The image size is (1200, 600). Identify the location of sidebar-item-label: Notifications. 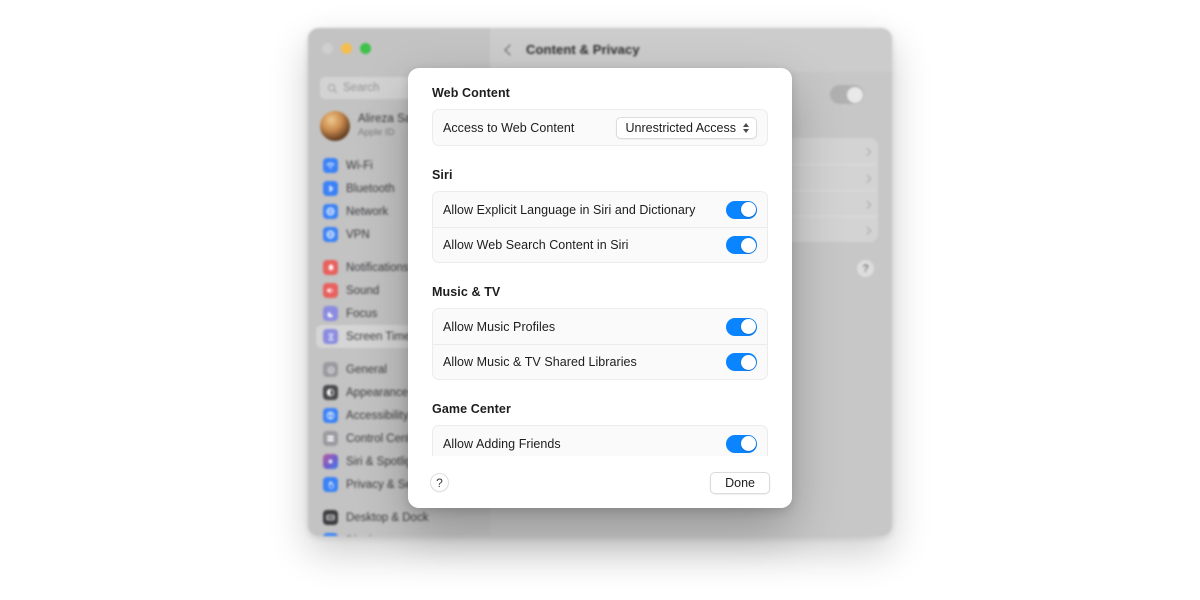
(377, 267).